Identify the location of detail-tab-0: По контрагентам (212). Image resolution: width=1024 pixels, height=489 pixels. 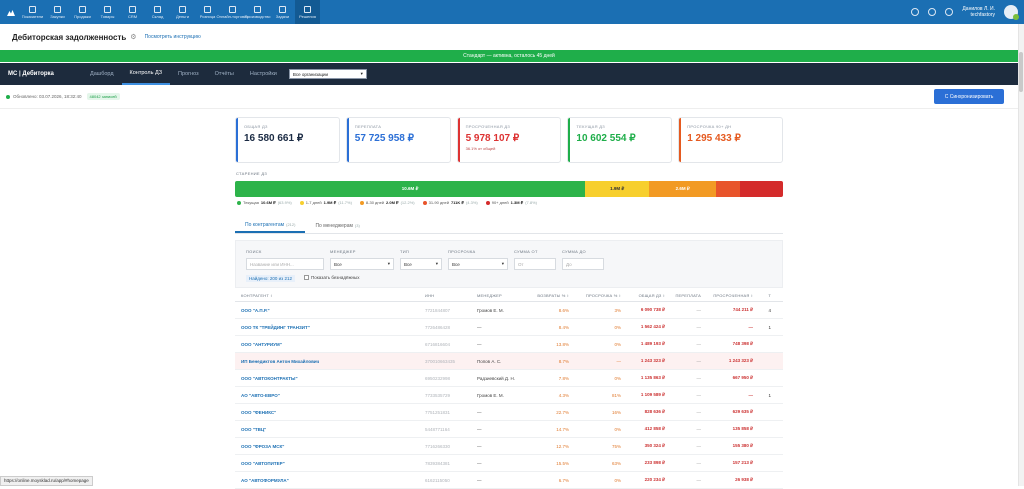
(270, 225).